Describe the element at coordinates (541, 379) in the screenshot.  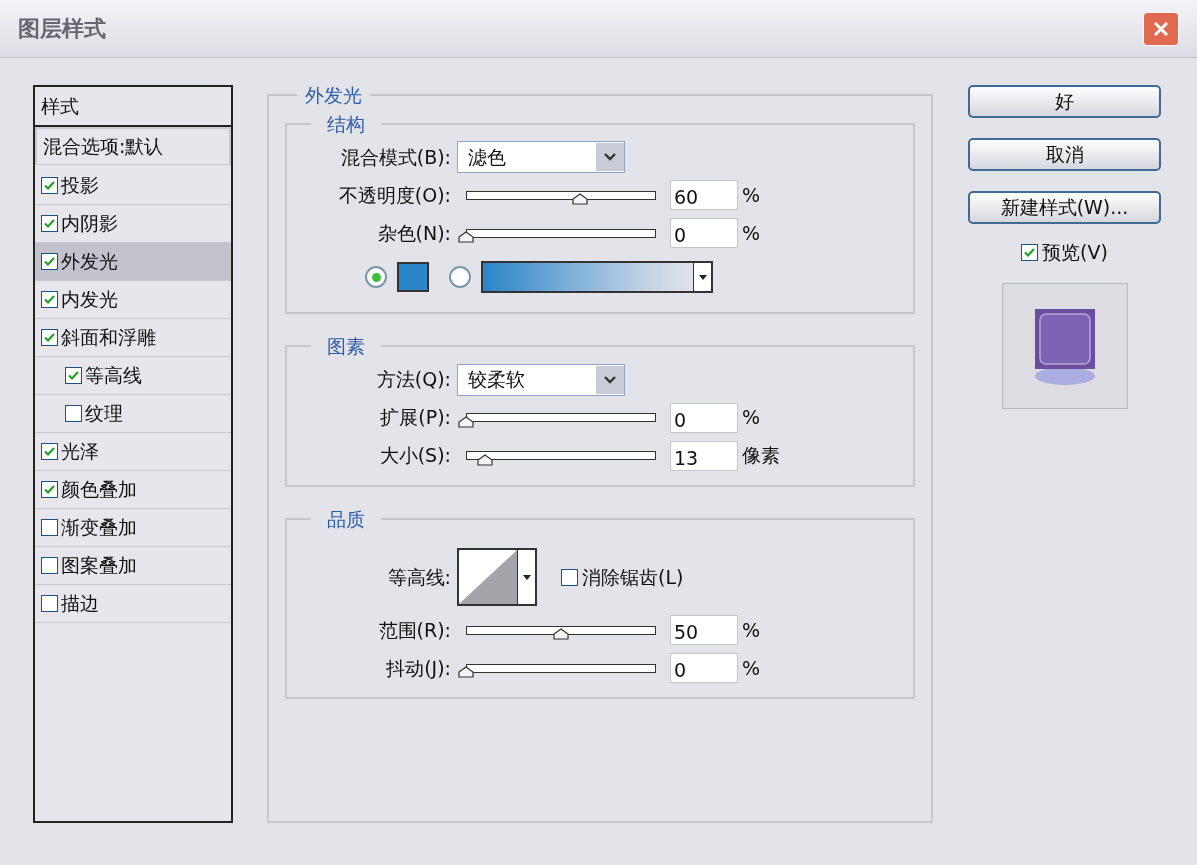
I see `dropdown: 较柔软` at that location.